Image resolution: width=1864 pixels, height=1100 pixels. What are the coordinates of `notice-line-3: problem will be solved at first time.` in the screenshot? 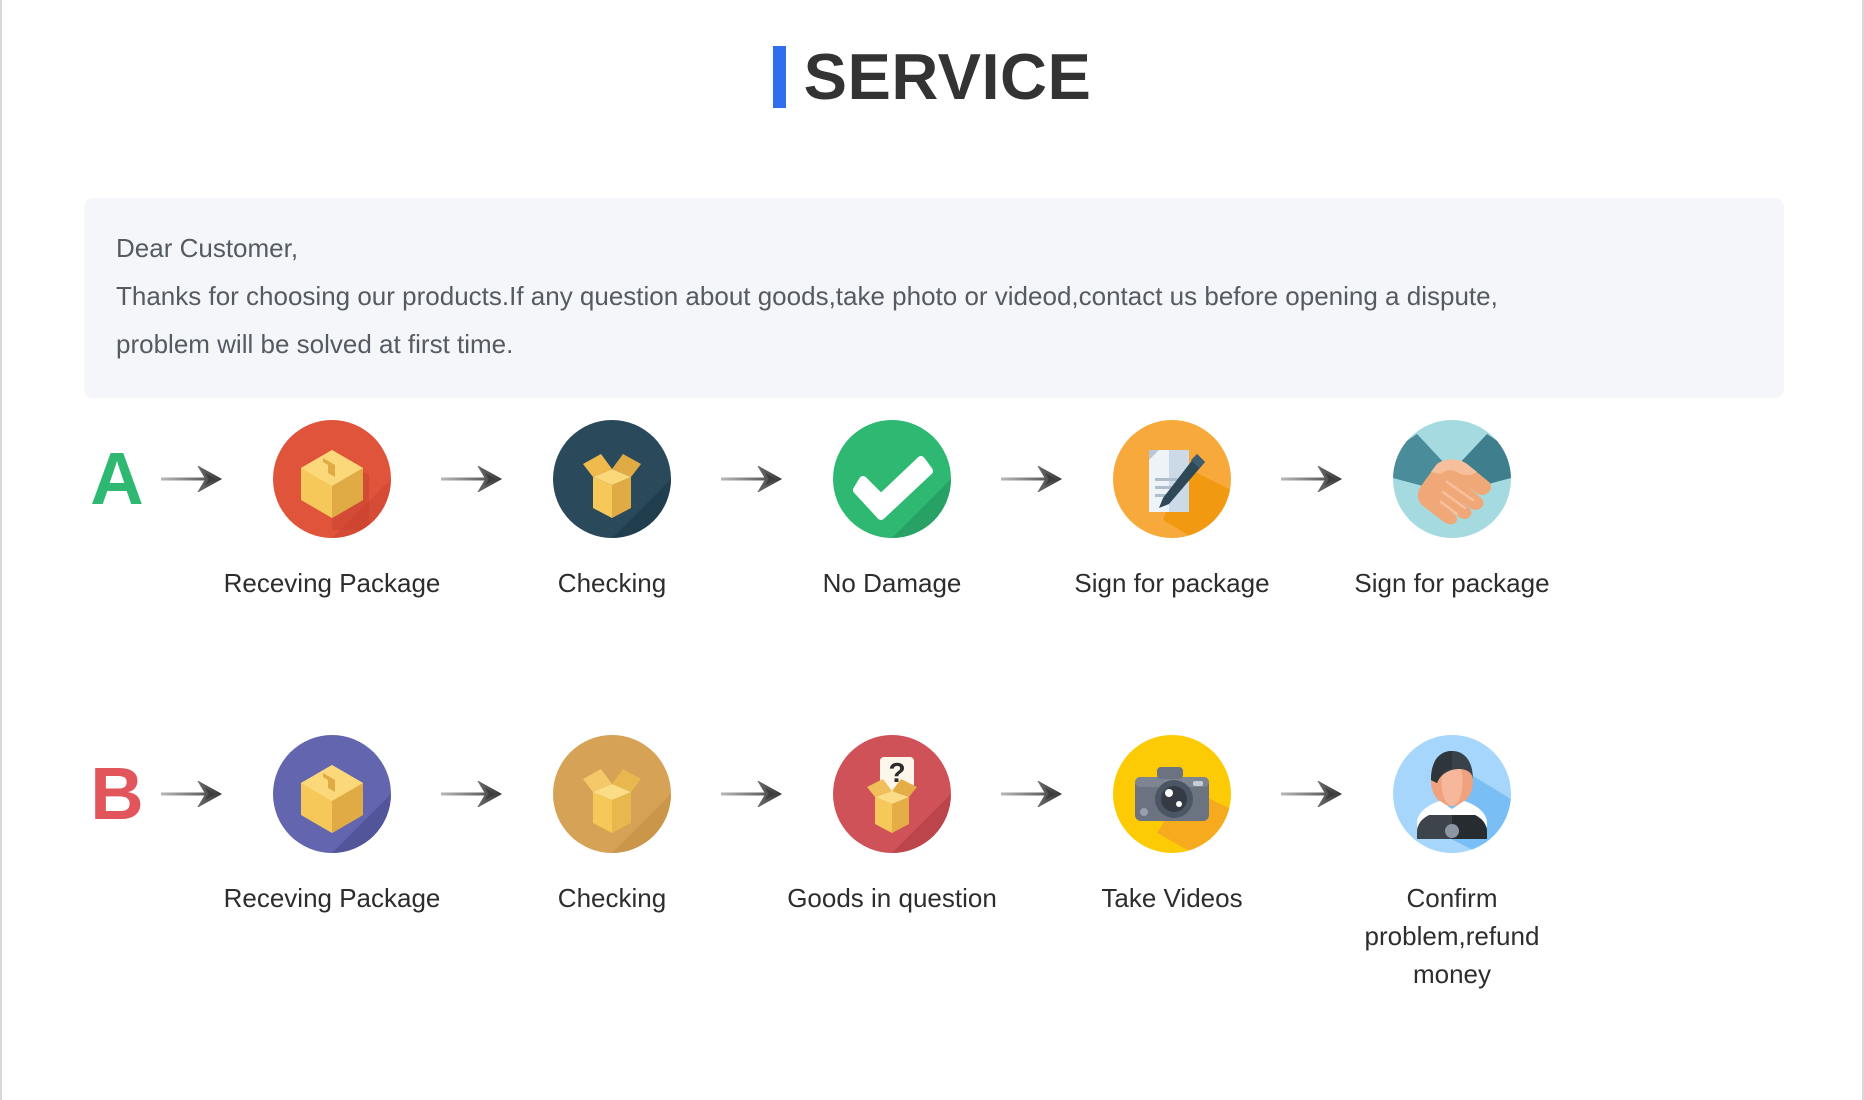 It's located at (315, 344).